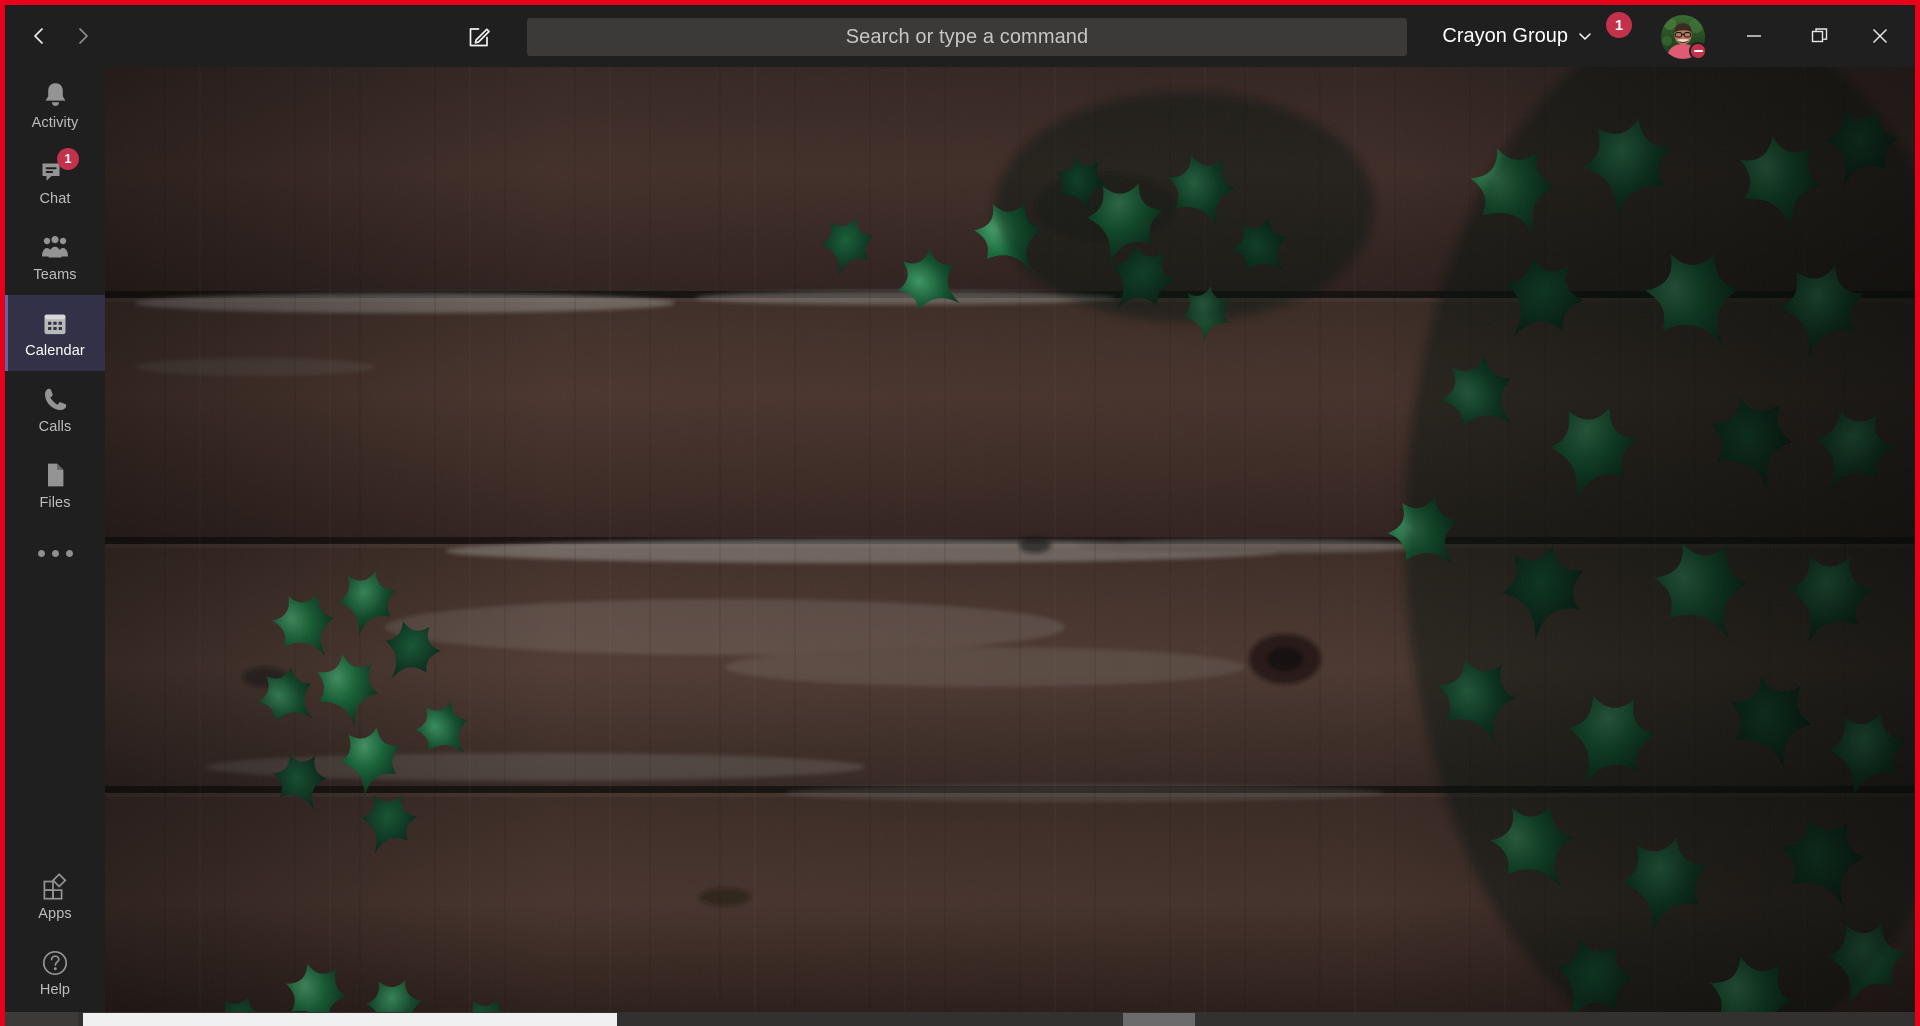  I want to click on navigation-arrows, so click(61, 36).